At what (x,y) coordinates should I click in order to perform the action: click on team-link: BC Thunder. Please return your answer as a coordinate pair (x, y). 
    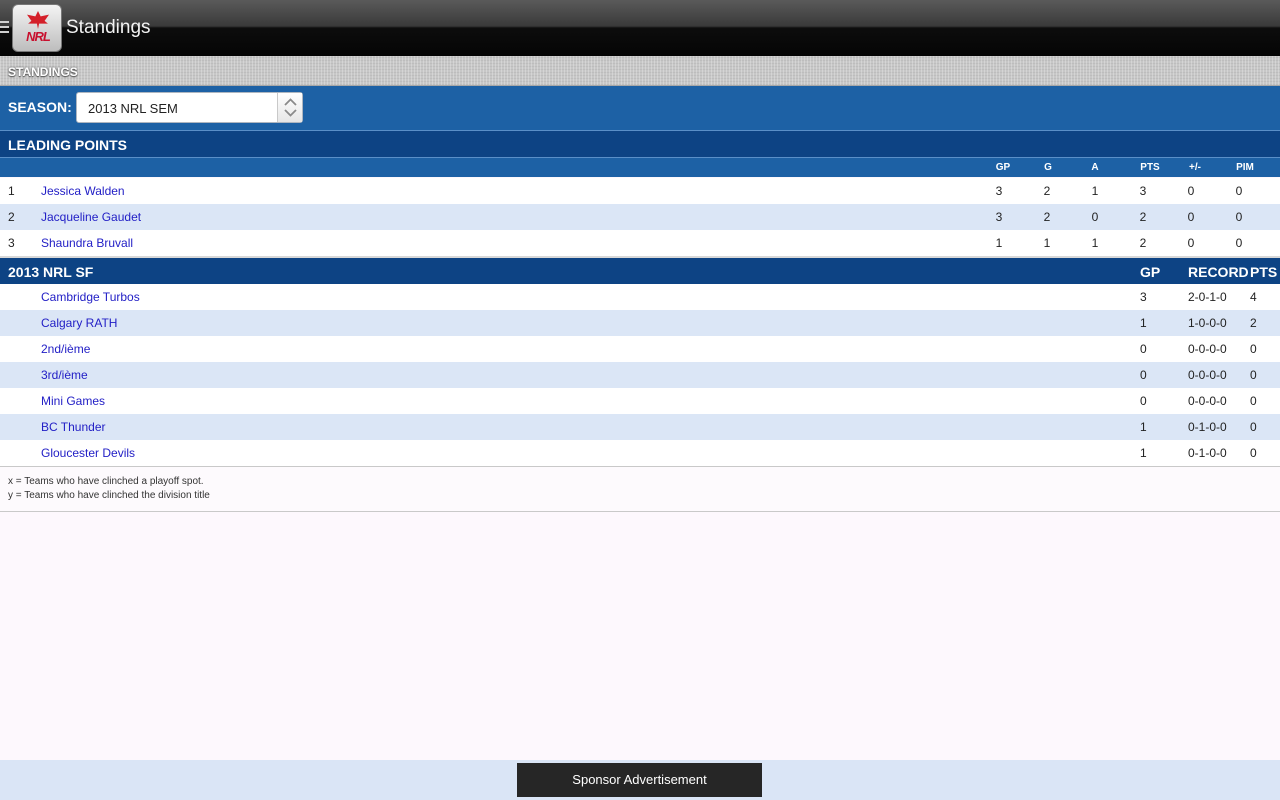
    Looking at the image, I should click on (73, 427).